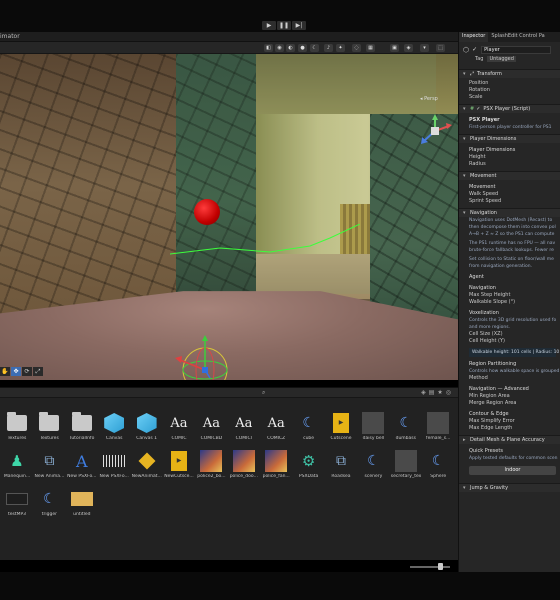 The width and height of the screenshot is (560, 600). I want to click on asset-item: daisy bell, so click(373, 426).